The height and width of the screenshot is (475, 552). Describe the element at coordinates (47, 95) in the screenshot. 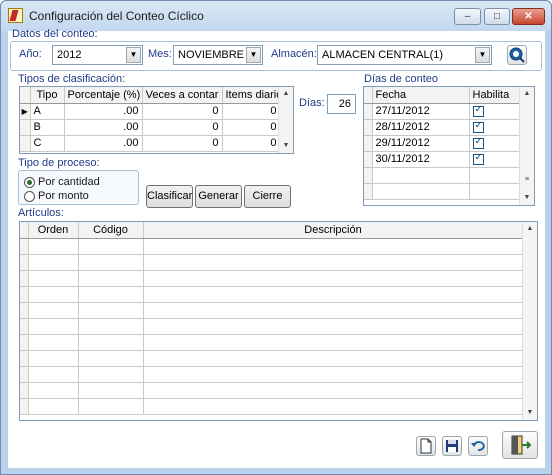

I see `col-tipo: Tipo` at that location.